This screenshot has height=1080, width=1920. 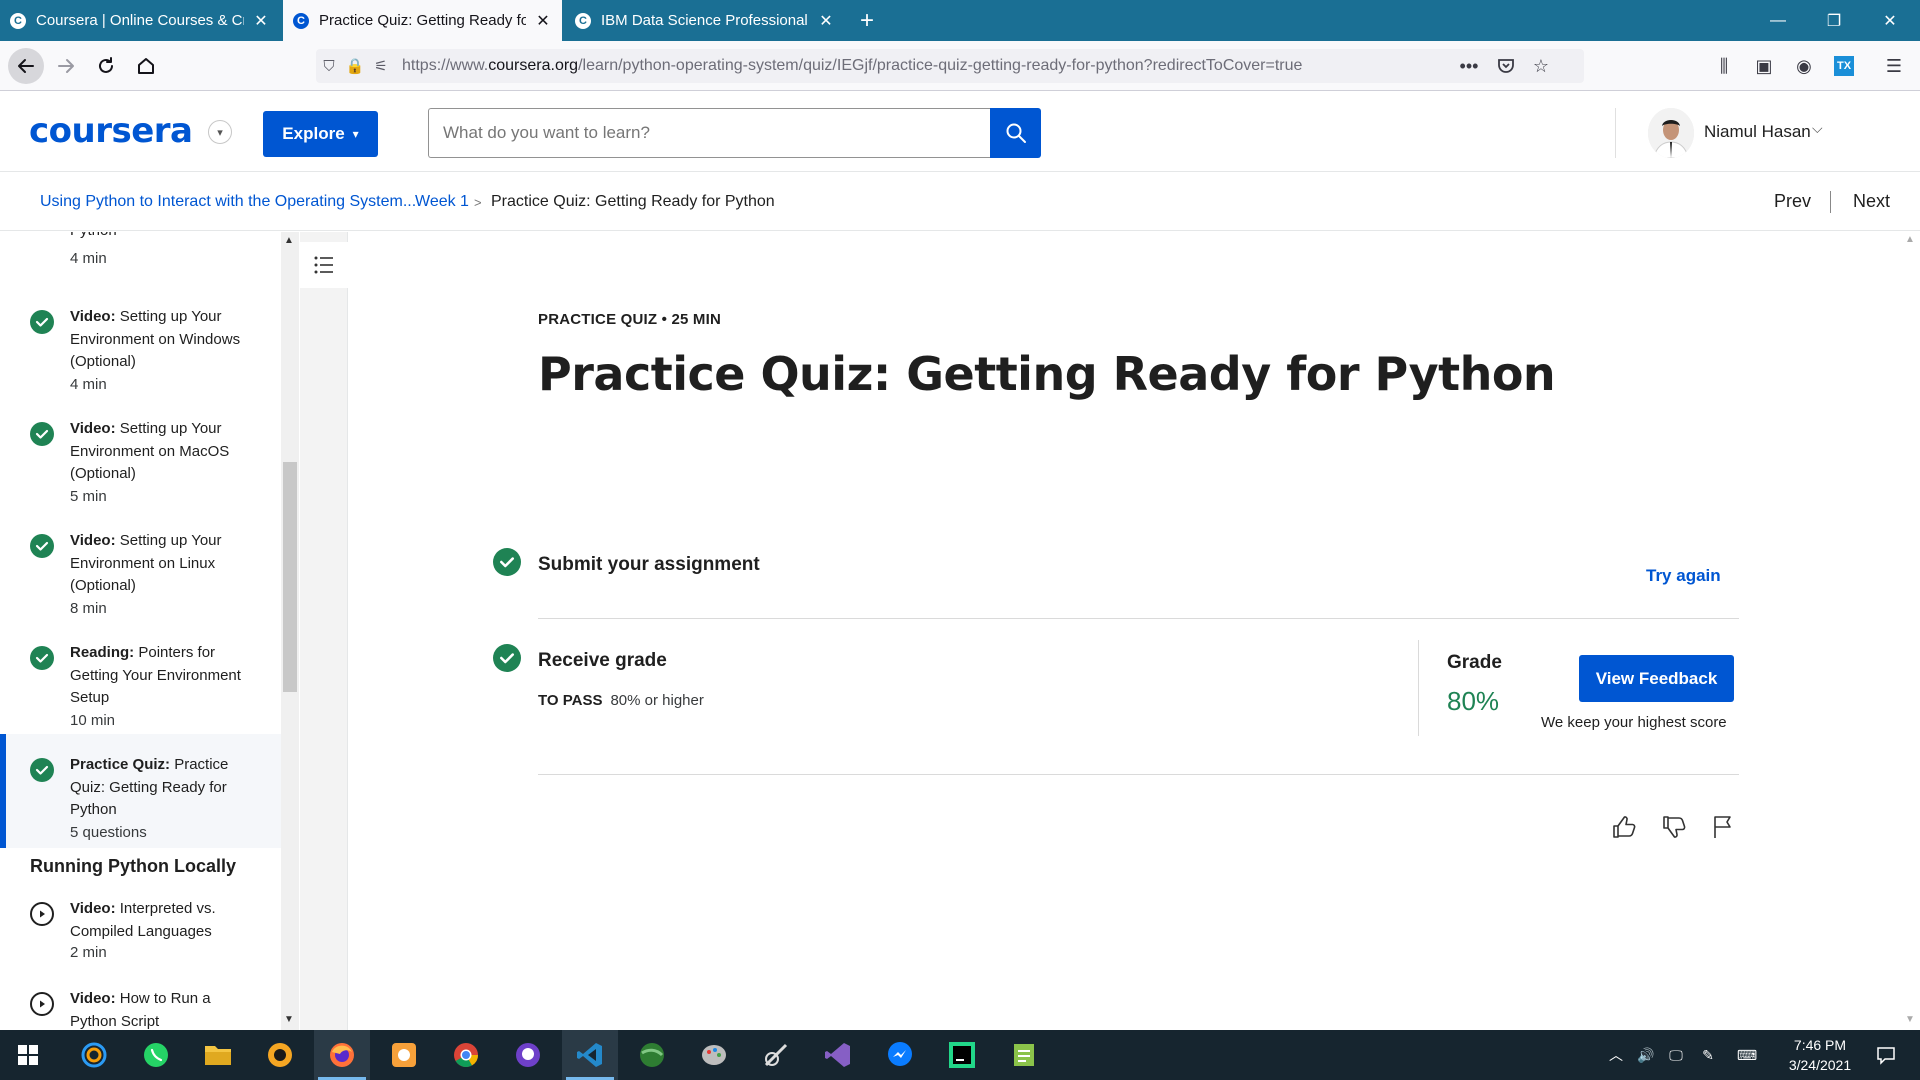 I want to click on new-tab-plus-icon: +, so click(x=867, y=21).